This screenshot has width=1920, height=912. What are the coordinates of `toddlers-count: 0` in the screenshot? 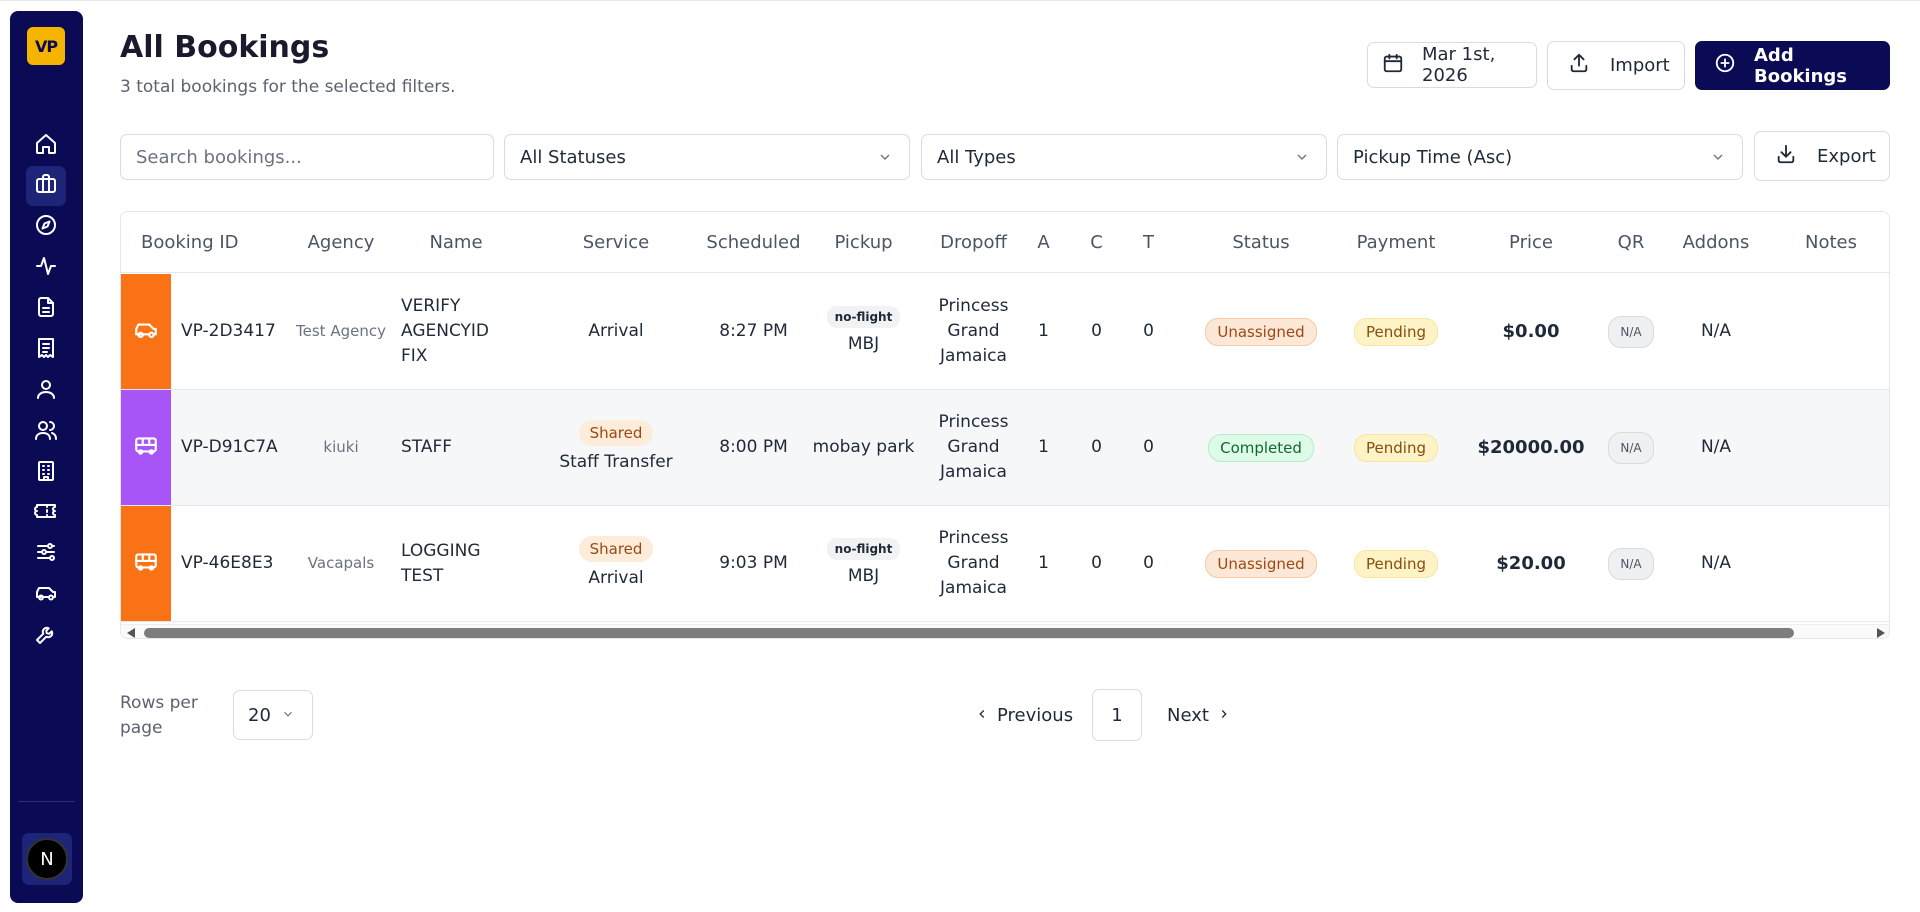 It's located at (1148, 563).